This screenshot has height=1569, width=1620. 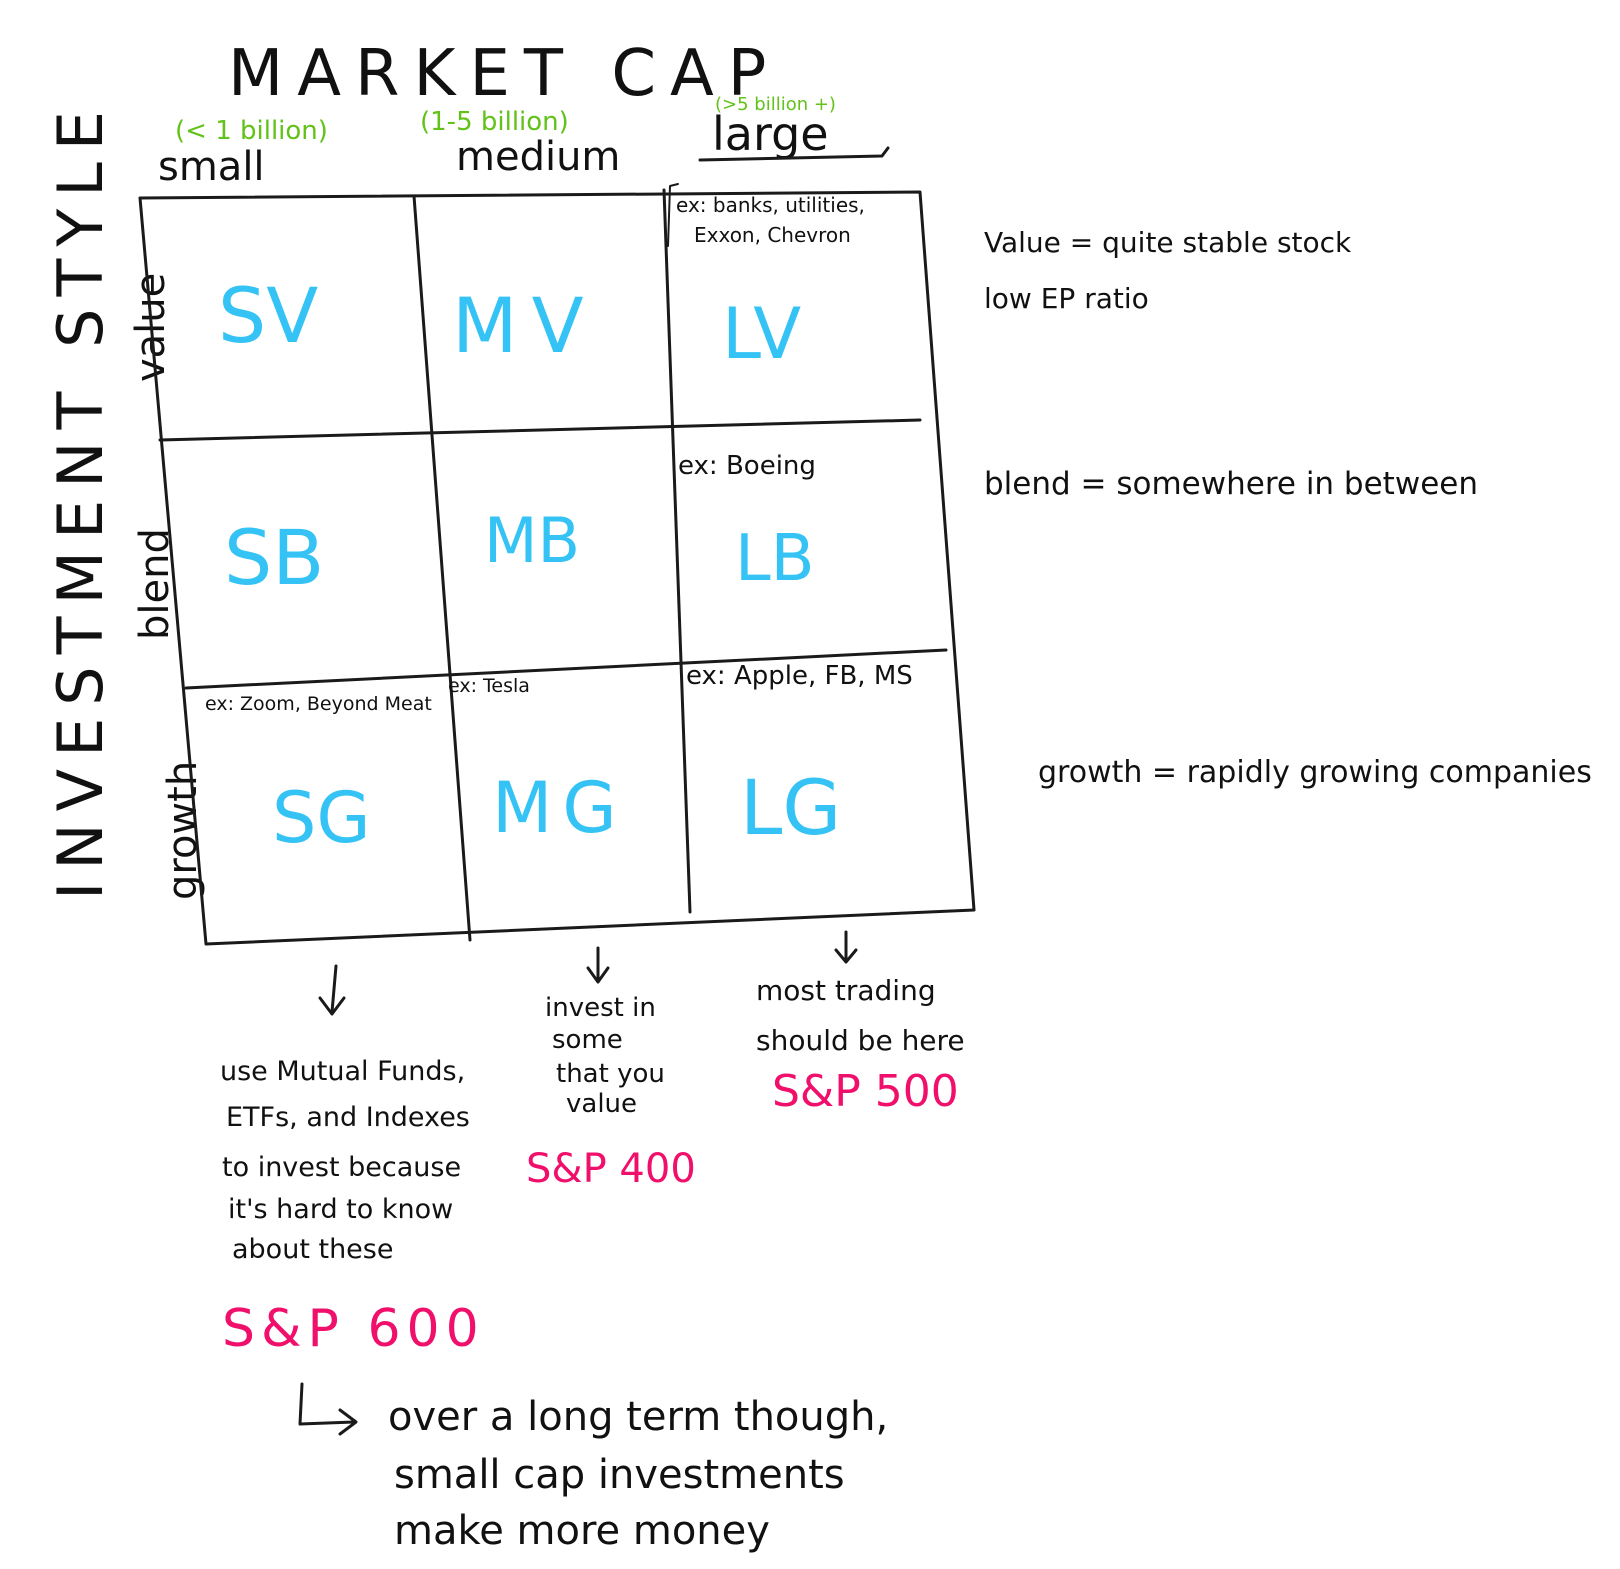 I want to click on cell-small-value: SV, so click(x=268, y=315).